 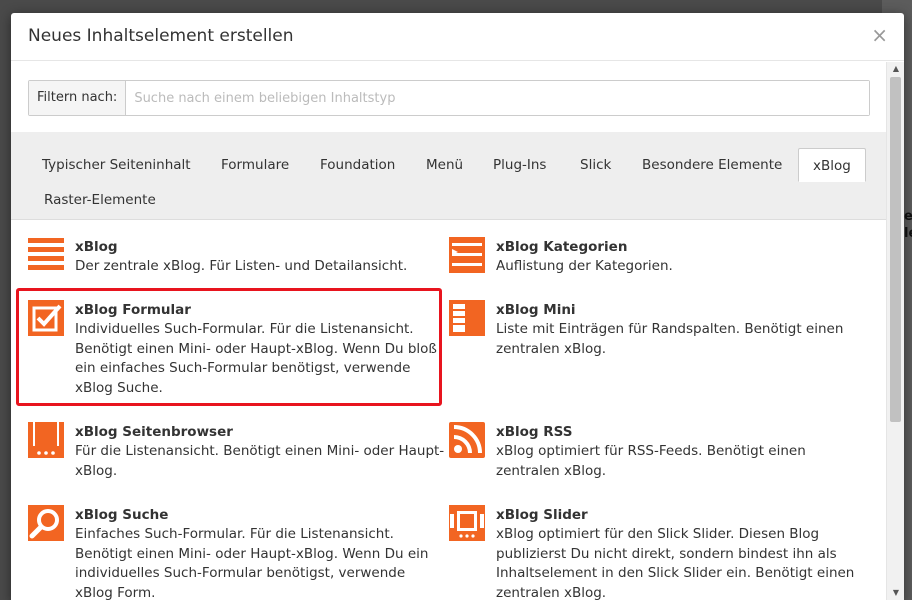 I want to click on dialog-header: Neues Inhaltselement erstellen ×, so click(x=457, y=37).